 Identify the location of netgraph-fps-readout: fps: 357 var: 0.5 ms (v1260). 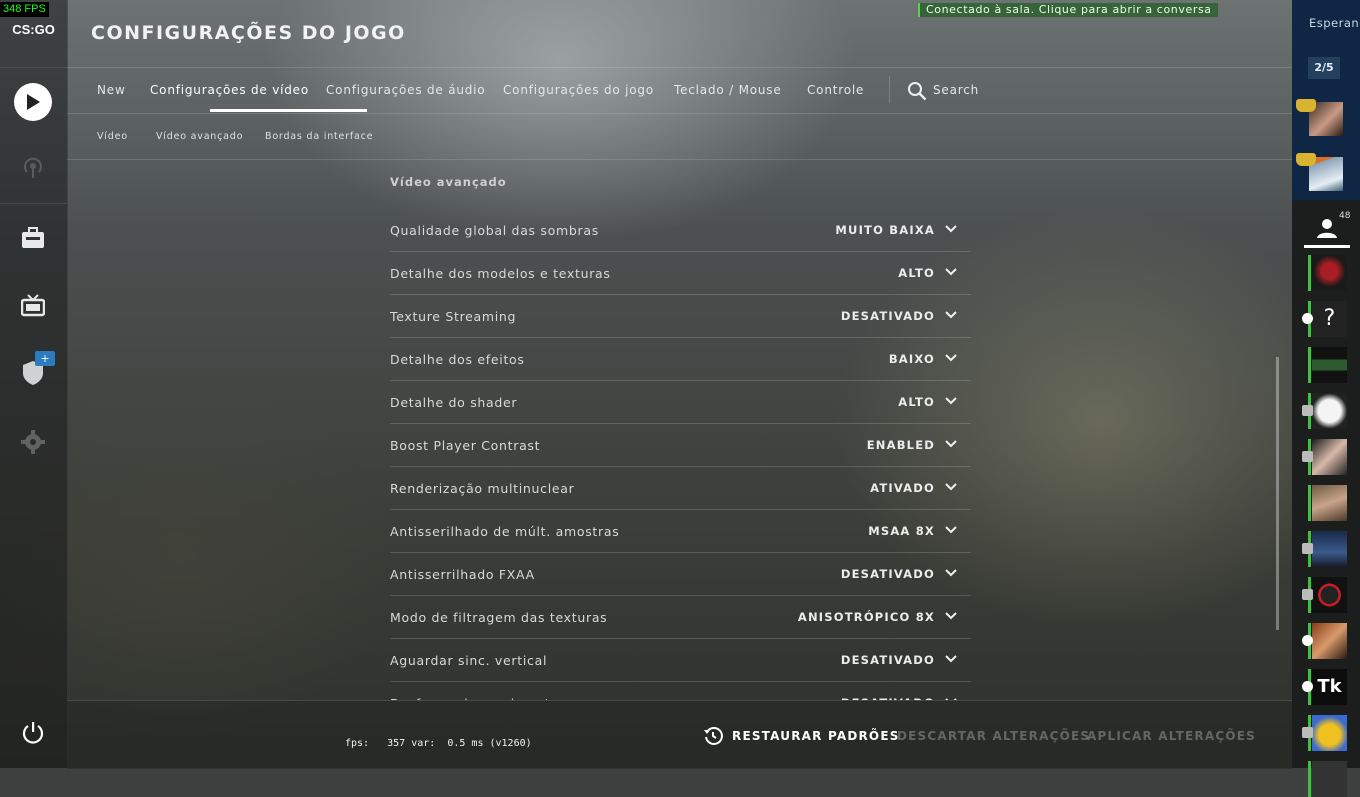
(438, 743).